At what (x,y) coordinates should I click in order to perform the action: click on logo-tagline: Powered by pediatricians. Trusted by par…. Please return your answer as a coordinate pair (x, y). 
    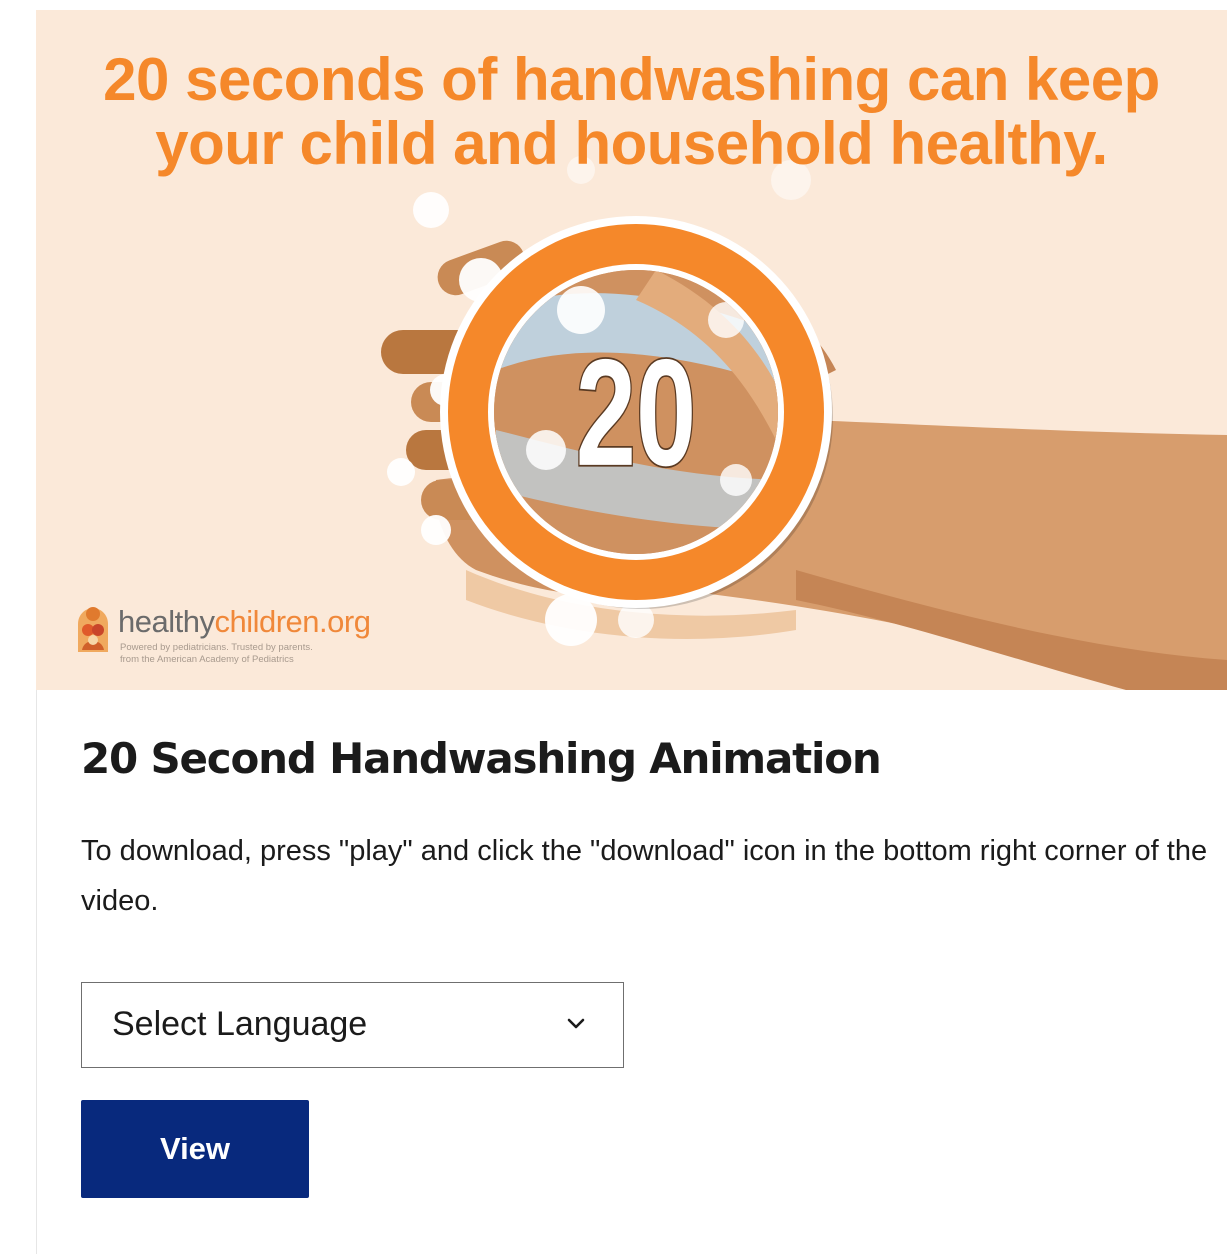
    Looking at the image, I should click on (270, 654).